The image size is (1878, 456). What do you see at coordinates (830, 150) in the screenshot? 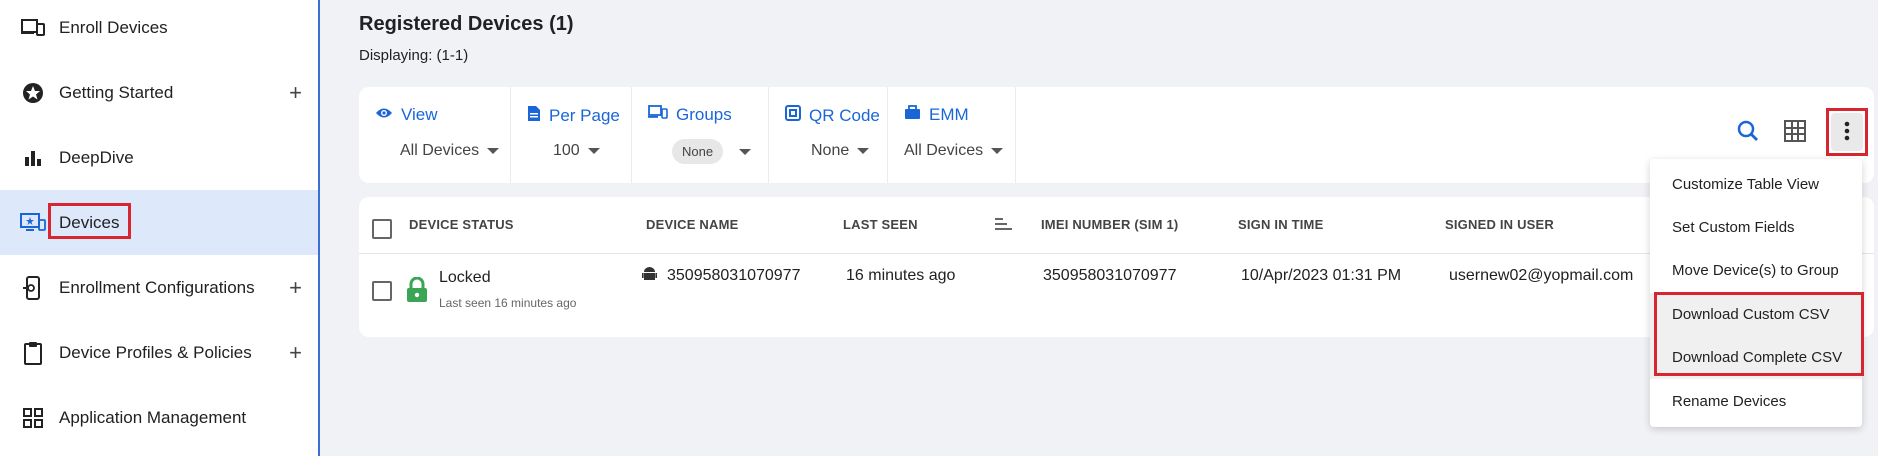
I see `filter-qr-code-value: None` at bounding box center [830, 150].